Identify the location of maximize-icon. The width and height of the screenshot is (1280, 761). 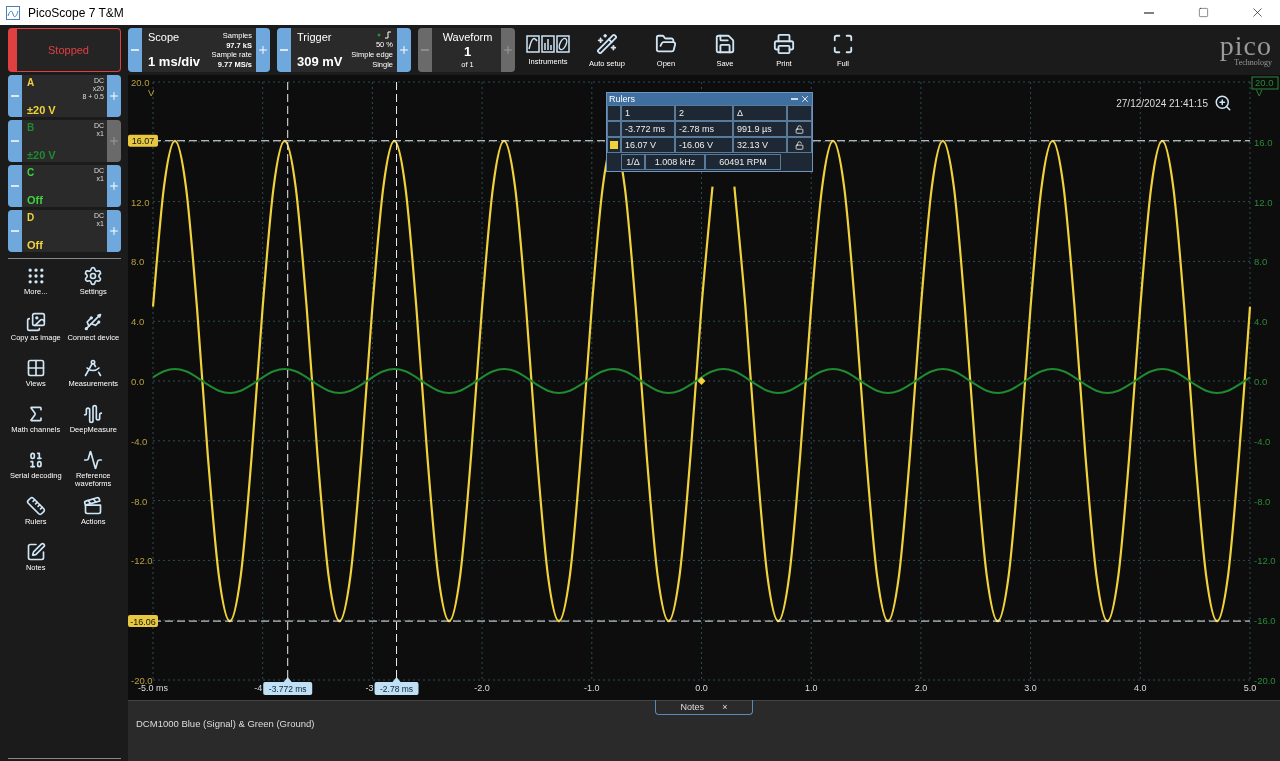
(1203, 12).